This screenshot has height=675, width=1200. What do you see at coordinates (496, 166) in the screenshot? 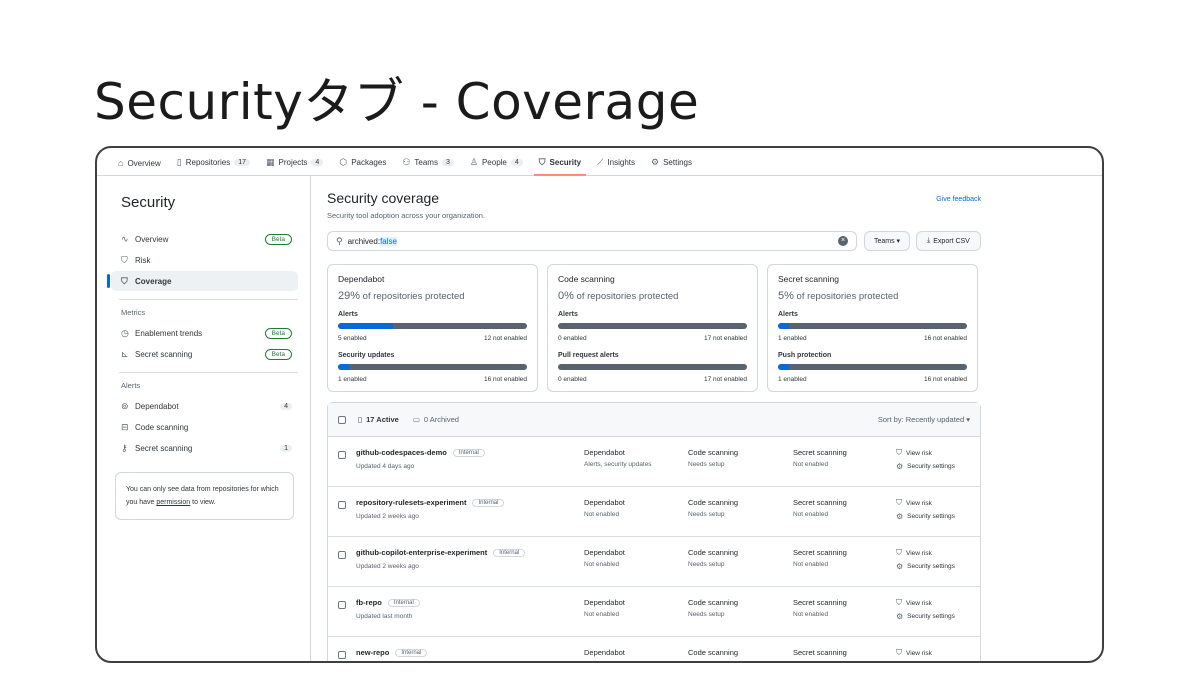
I see `tab-people: ♙ People 4` at bounding box center [496, 166].